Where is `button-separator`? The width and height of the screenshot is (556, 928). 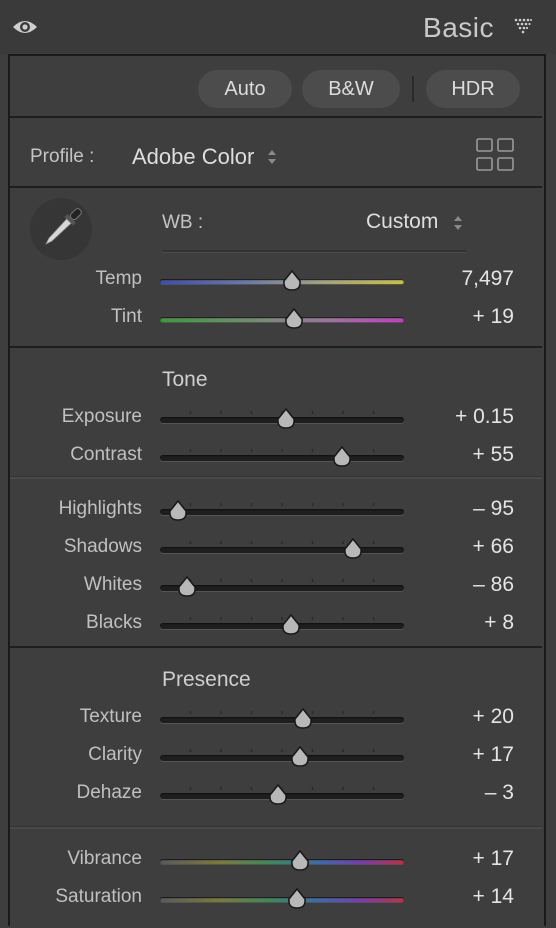 button-separator is located at coordinates (413, 89).